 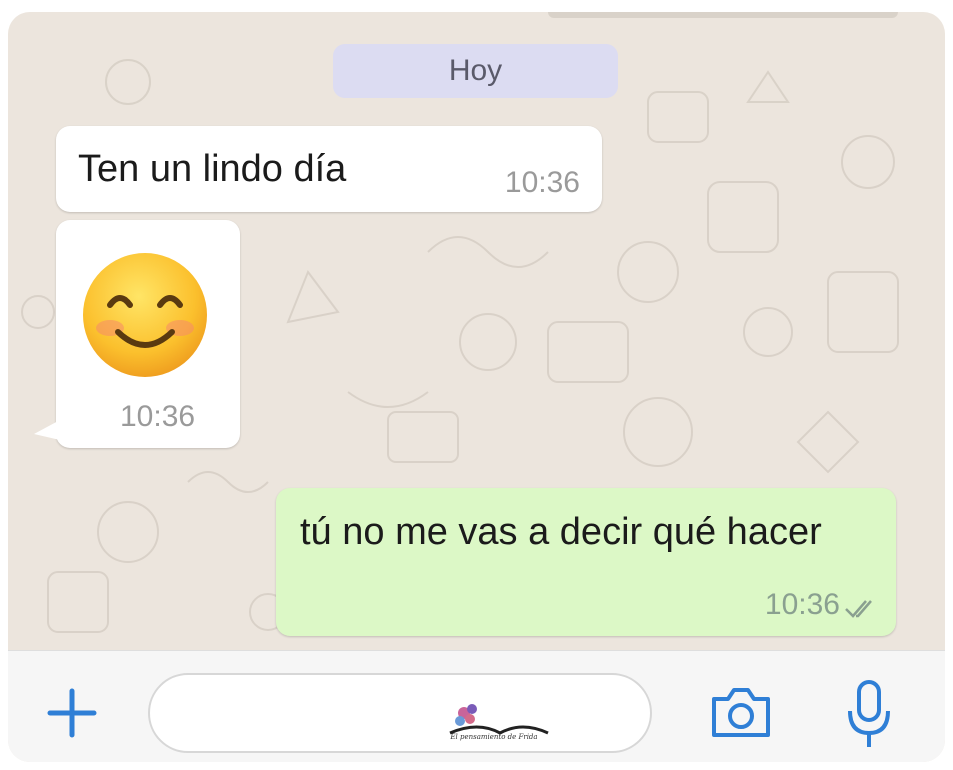 I want to click on message-text: Ten un lindo día, so click(x=212, y=169).